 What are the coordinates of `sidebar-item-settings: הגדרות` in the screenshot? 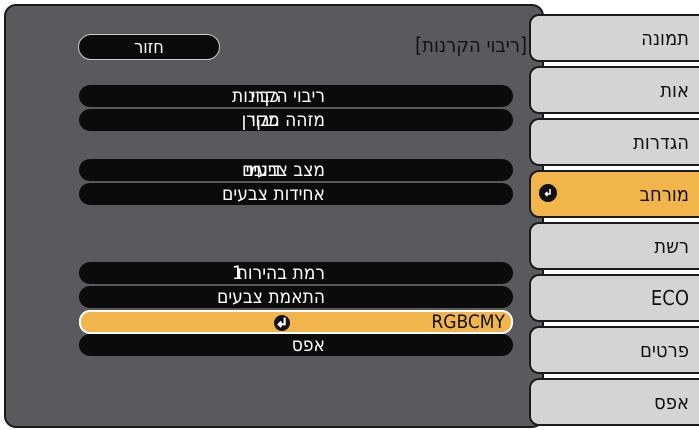 It's located at (614, 142).